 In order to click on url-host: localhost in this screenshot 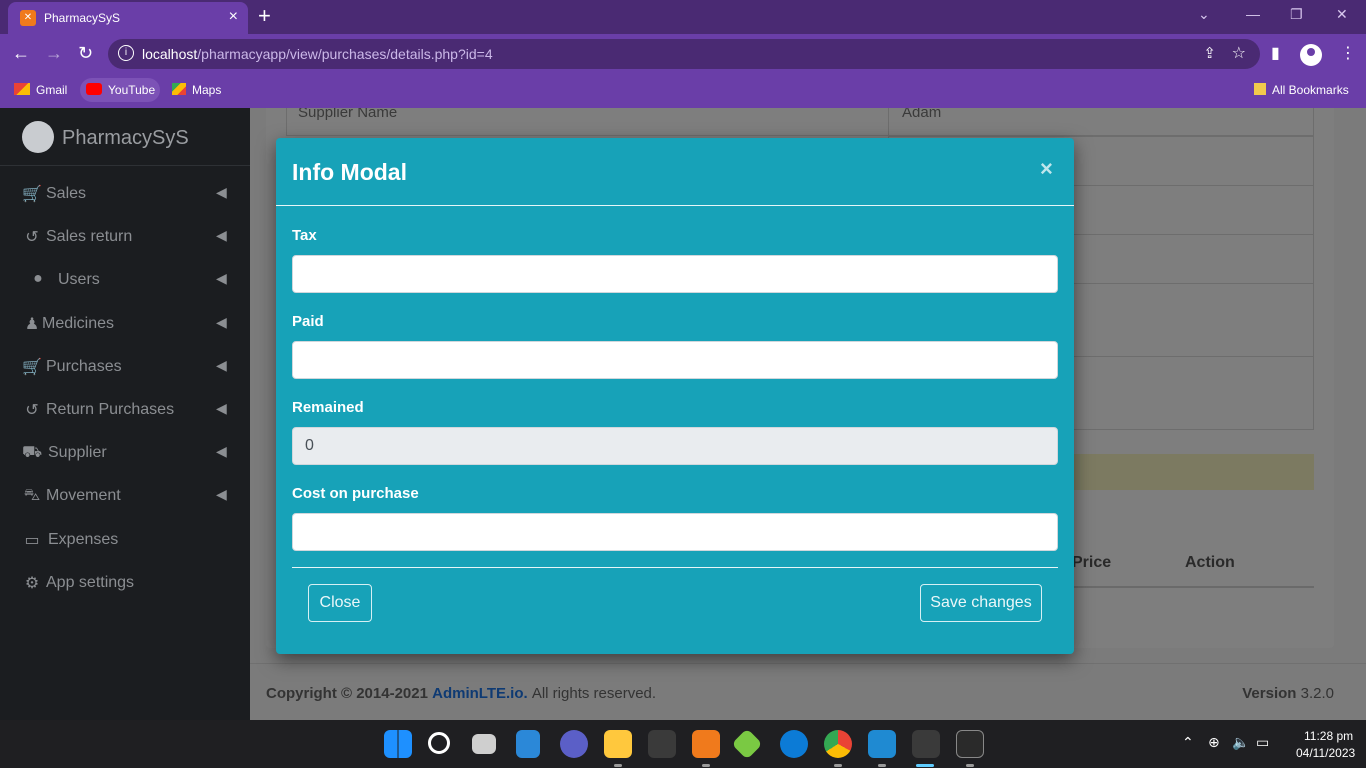, I will do `click(170, 54)`.